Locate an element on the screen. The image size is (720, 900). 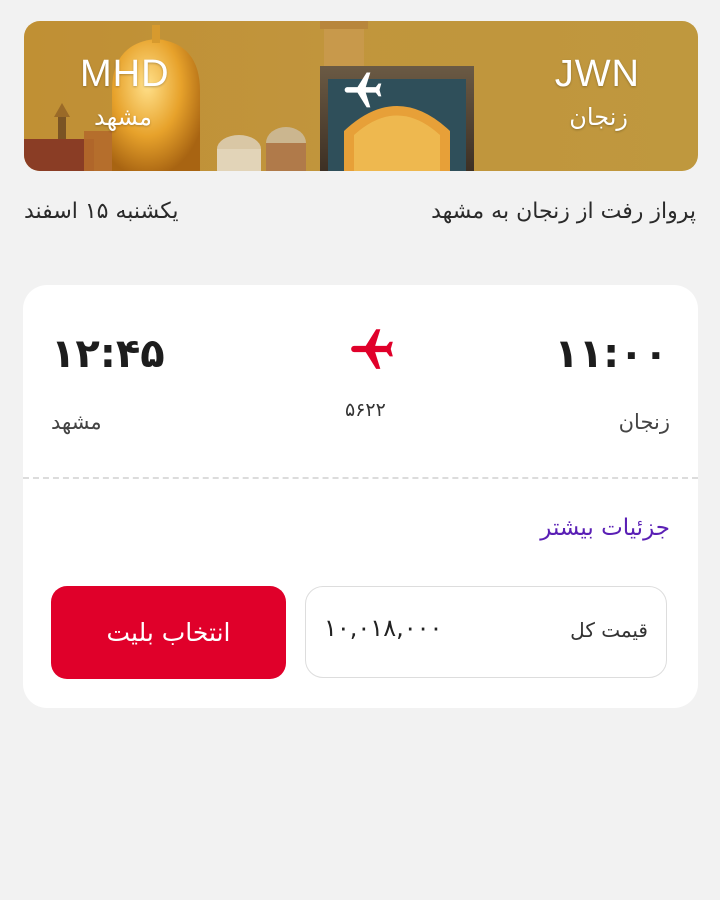
flight-date: یکشنبه ۱۵ اسفند is located at coordinates (101, 211).